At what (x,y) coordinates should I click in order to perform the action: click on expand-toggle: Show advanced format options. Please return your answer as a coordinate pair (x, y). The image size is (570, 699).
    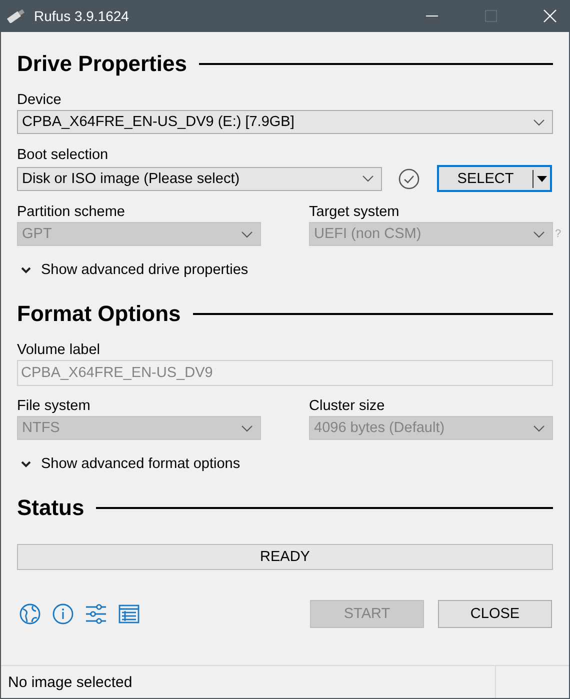
    Looking at the image, I should click on (137, 464).